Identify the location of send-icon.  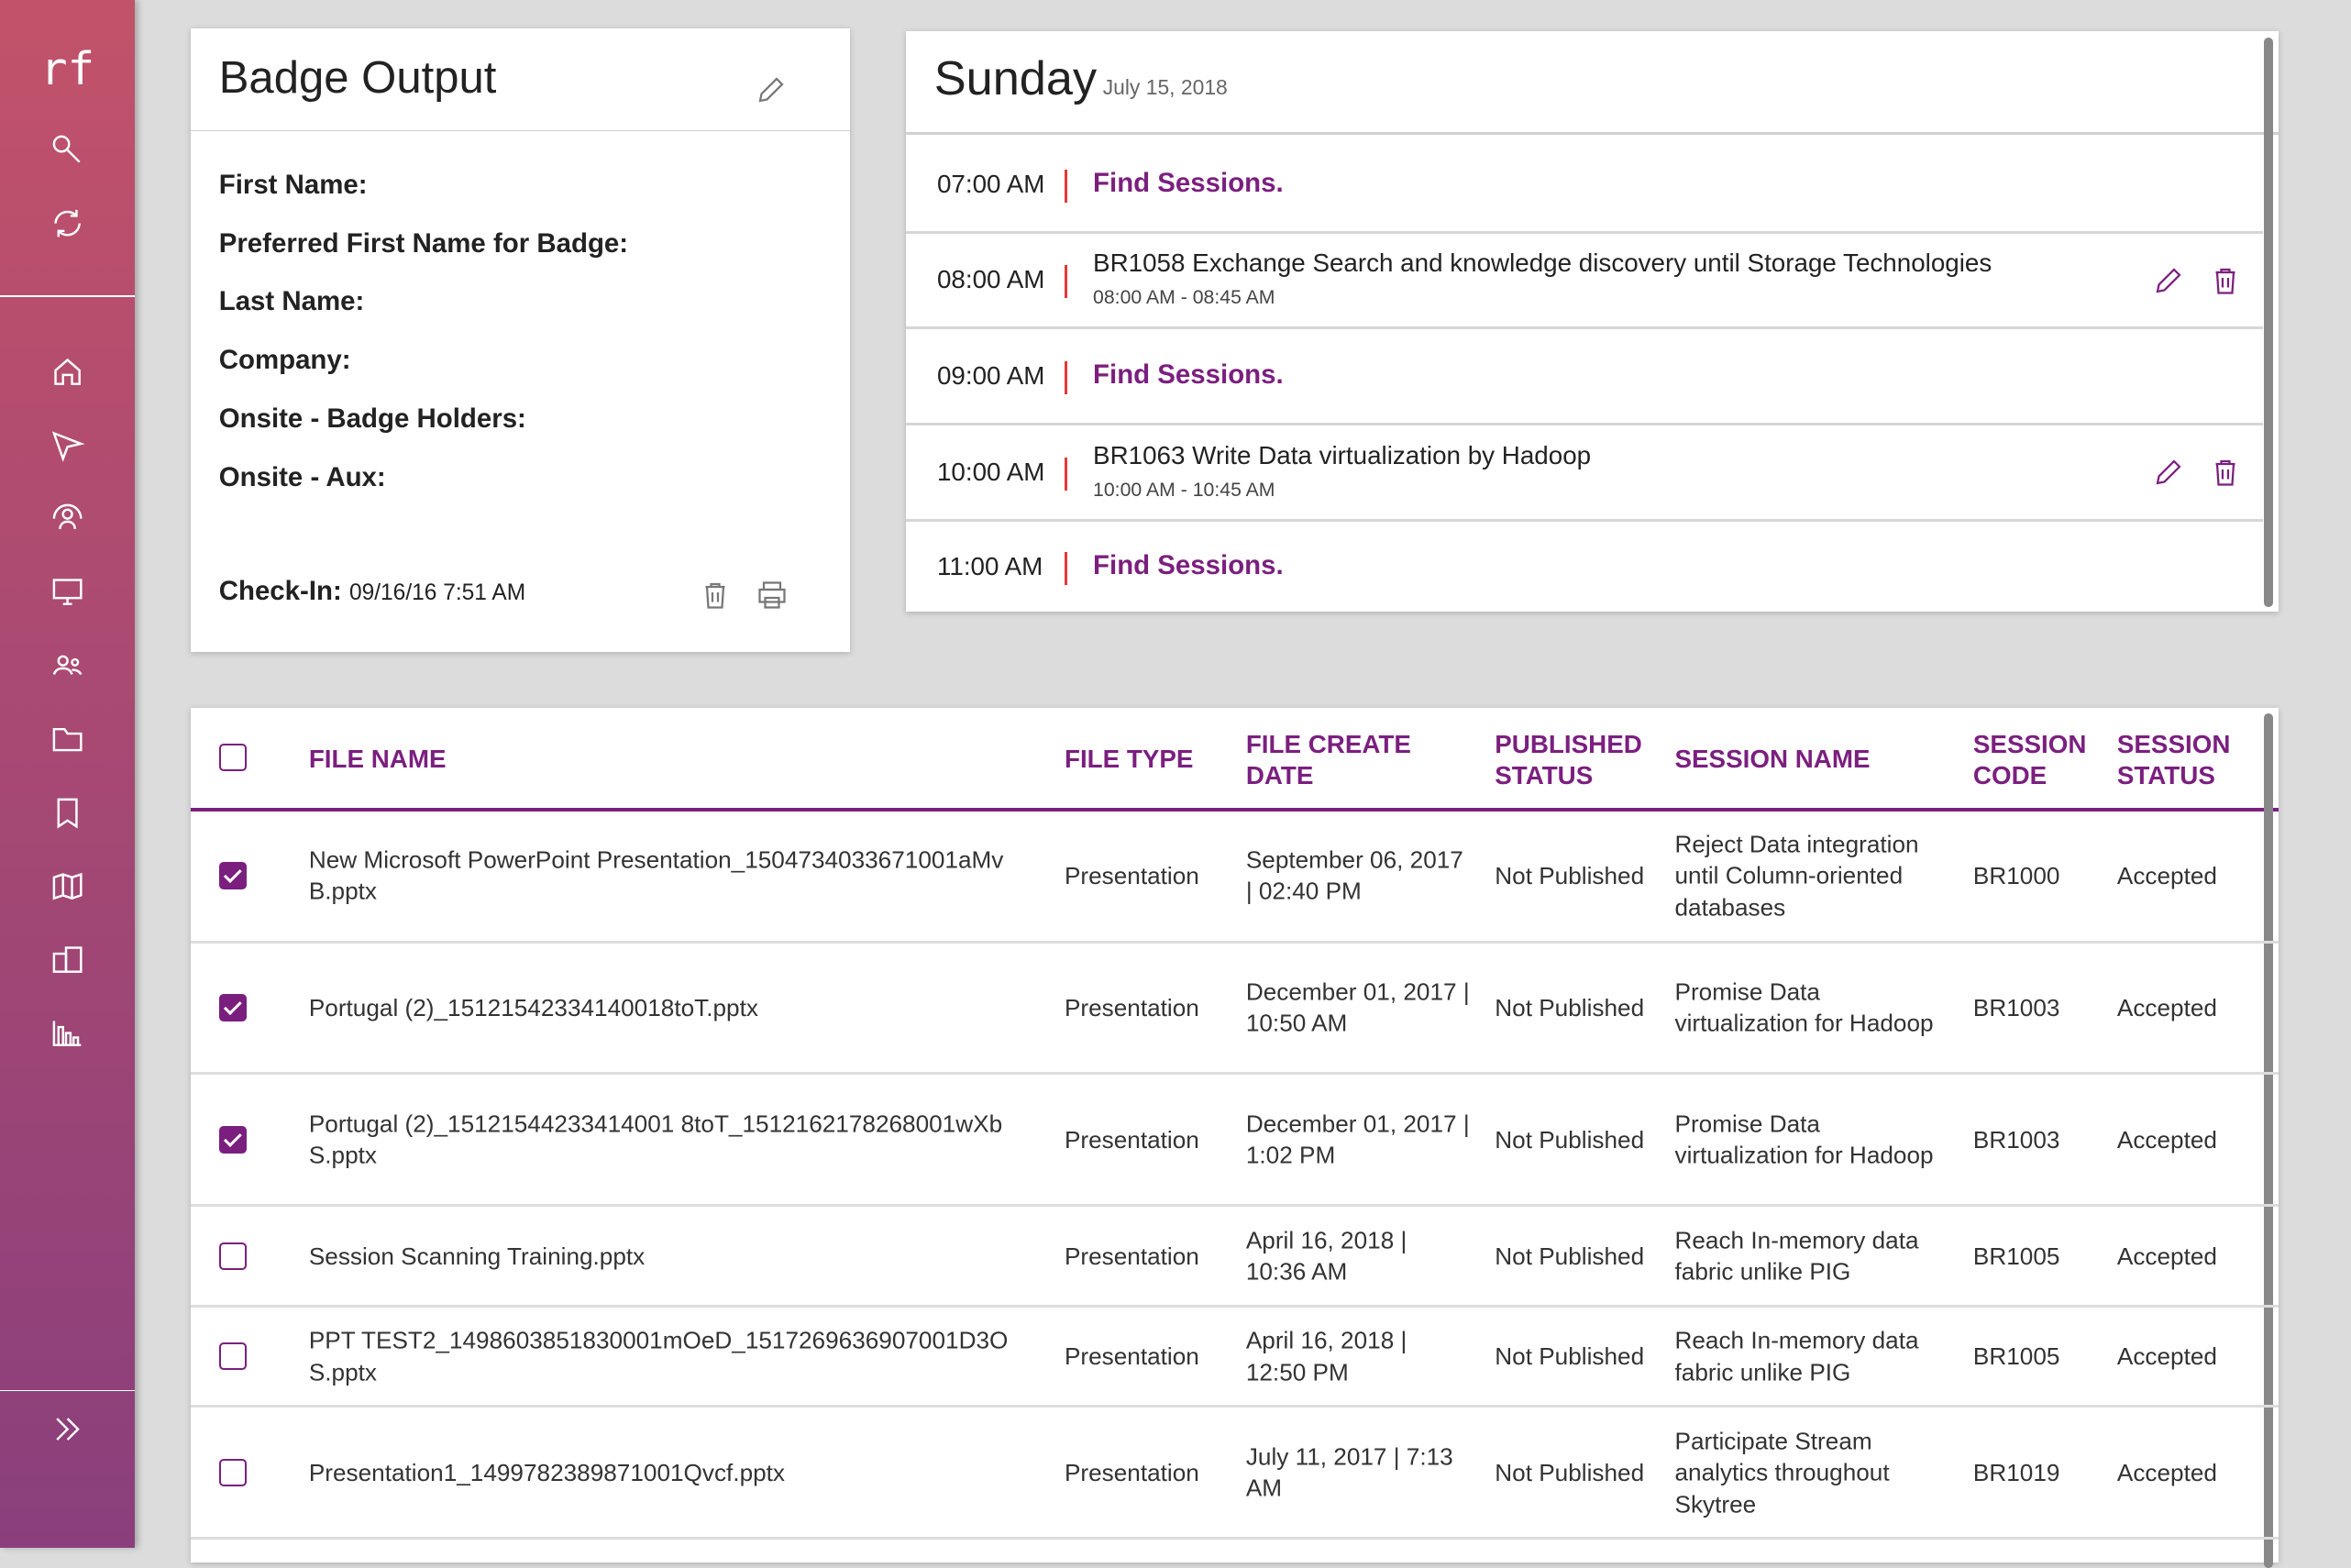
(67, 445).